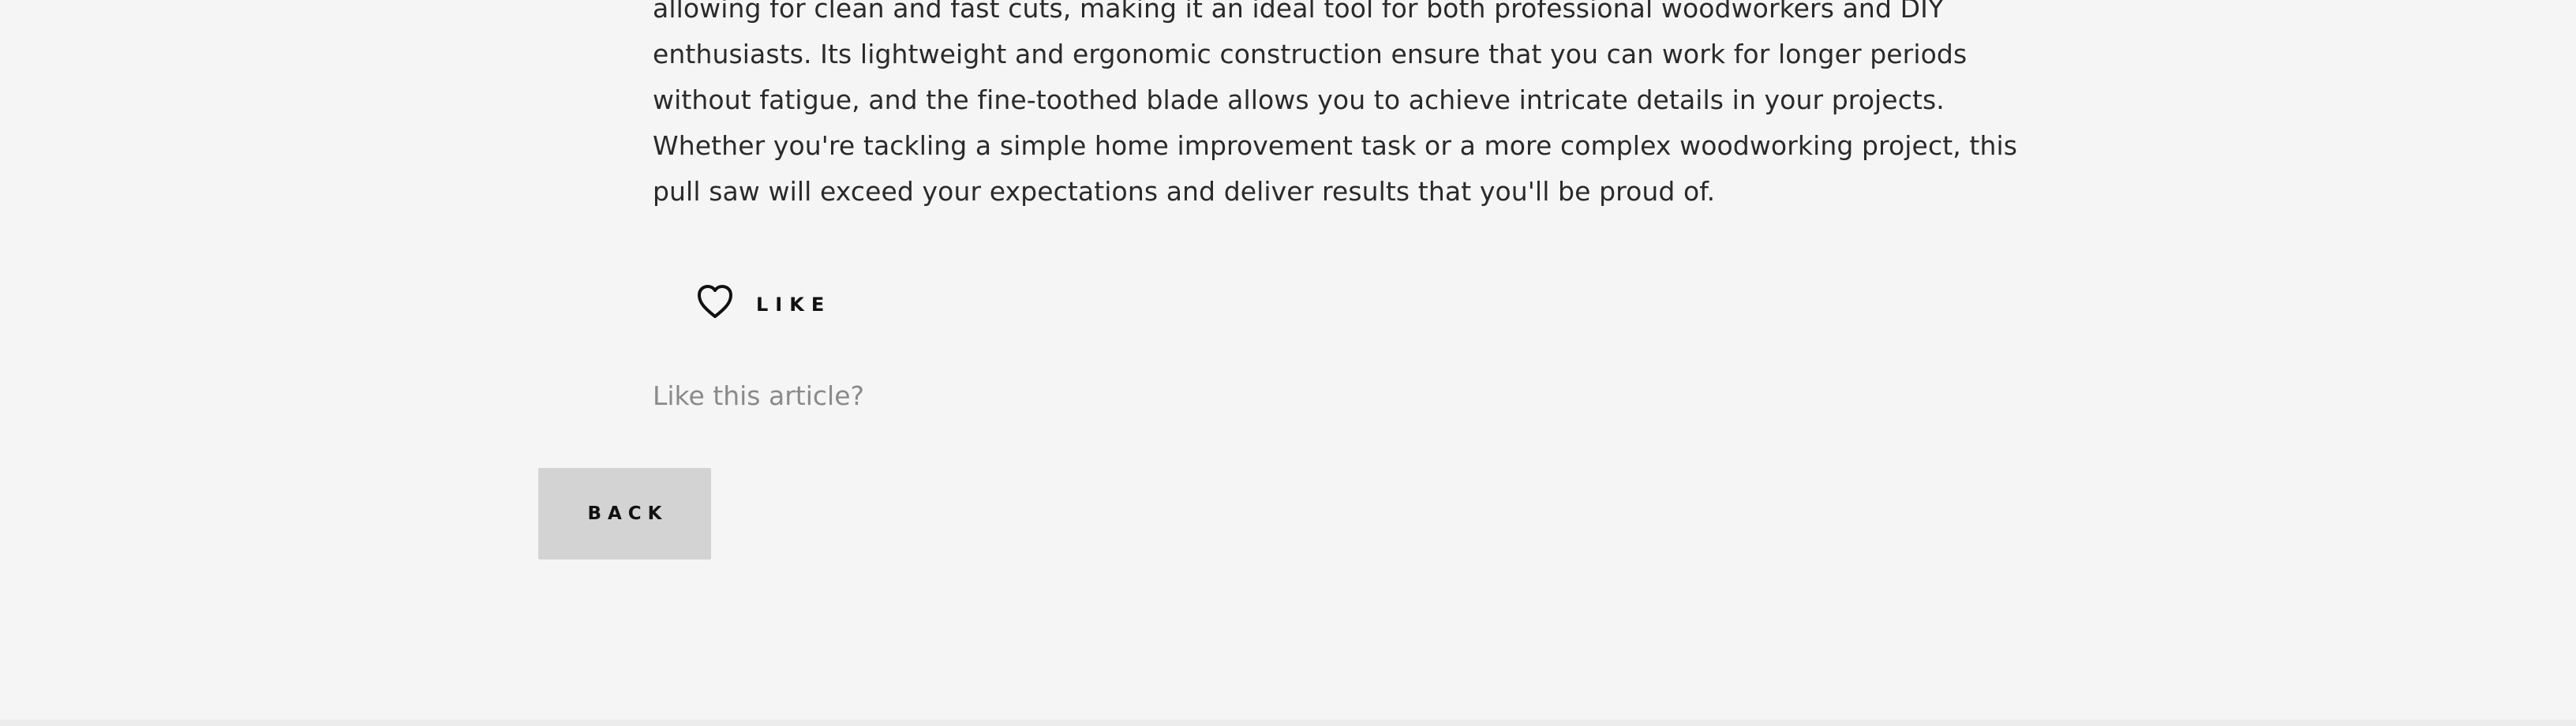 The image size is (2576, 726). I want to click on like-label: LIKE, so click(794, 305).